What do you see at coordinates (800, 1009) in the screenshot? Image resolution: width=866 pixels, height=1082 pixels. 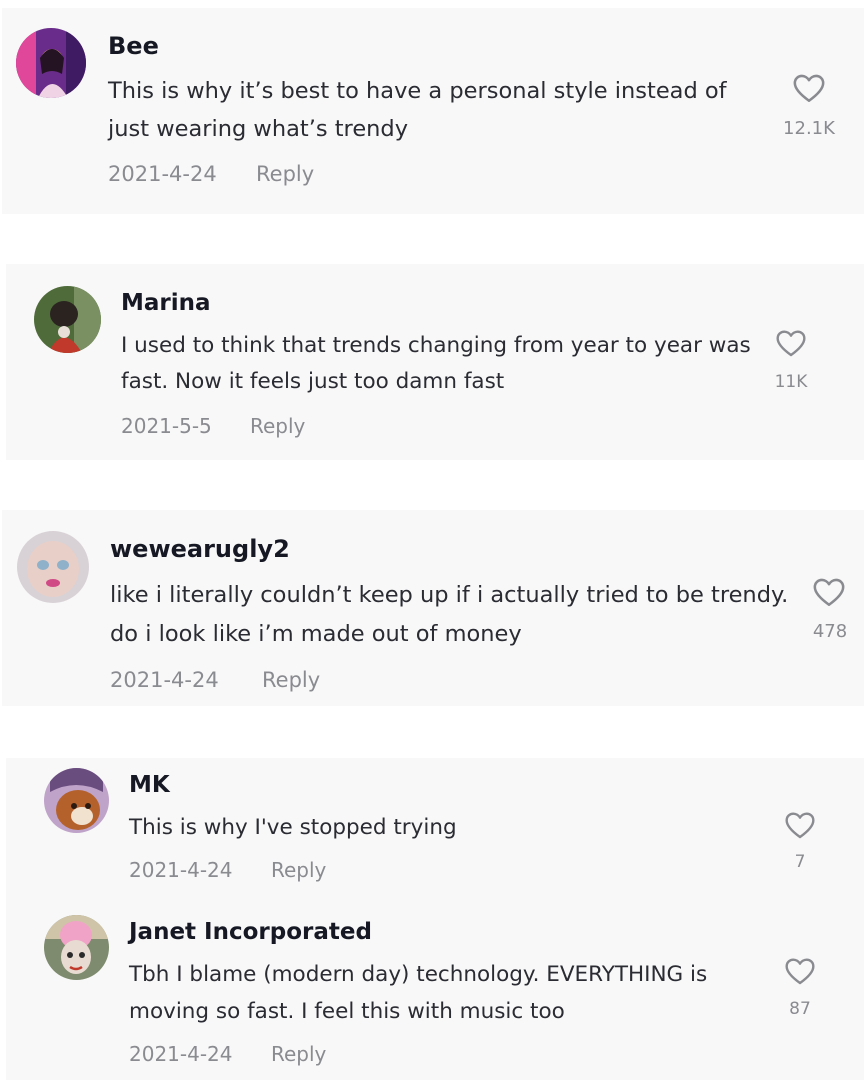 I see `like-count: 87` at bounding box center [800, 1009].